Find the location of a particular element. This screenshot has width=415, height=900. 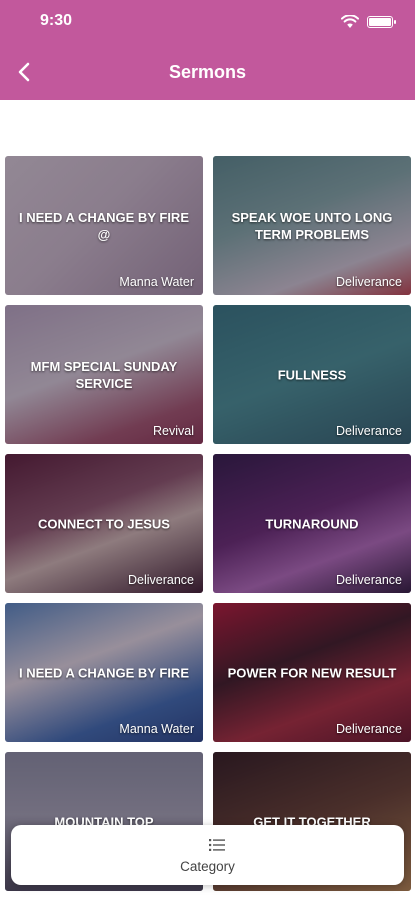

list-icon is located at coordinates (217, 845).